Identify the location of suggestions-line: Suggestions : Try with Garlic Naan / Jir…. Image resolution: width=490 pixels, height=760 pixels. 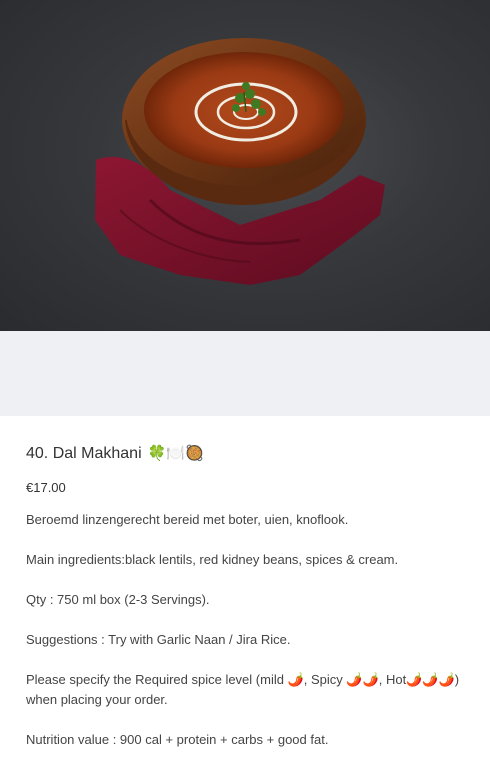
(158, 639).